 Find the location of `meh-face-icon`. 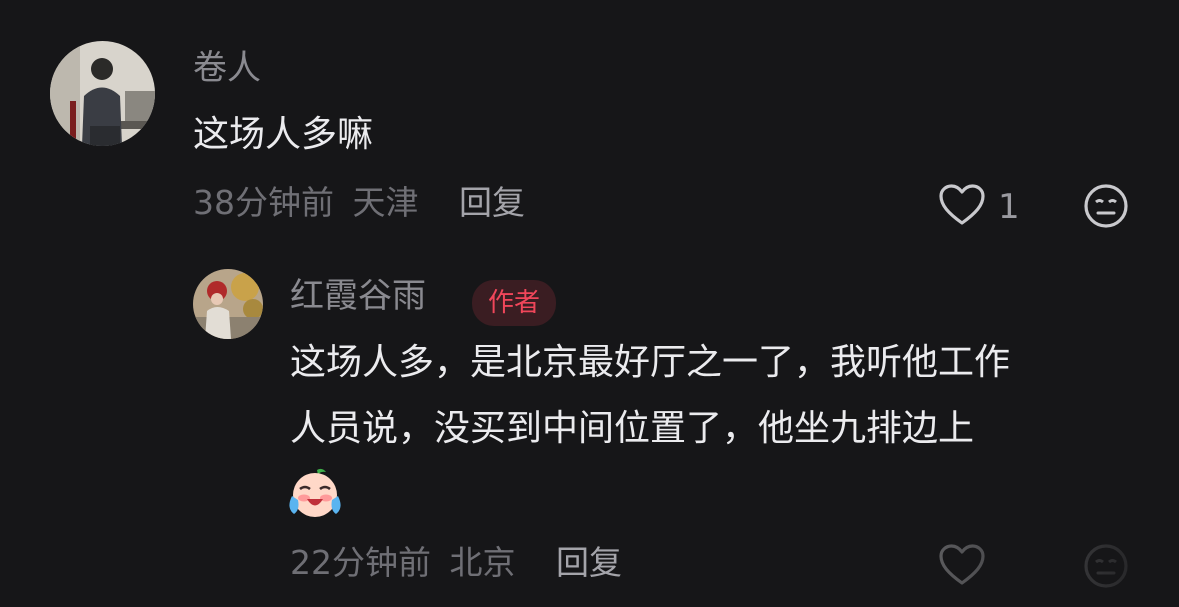

meh-face-icon is located at coordinates (1106, 208).